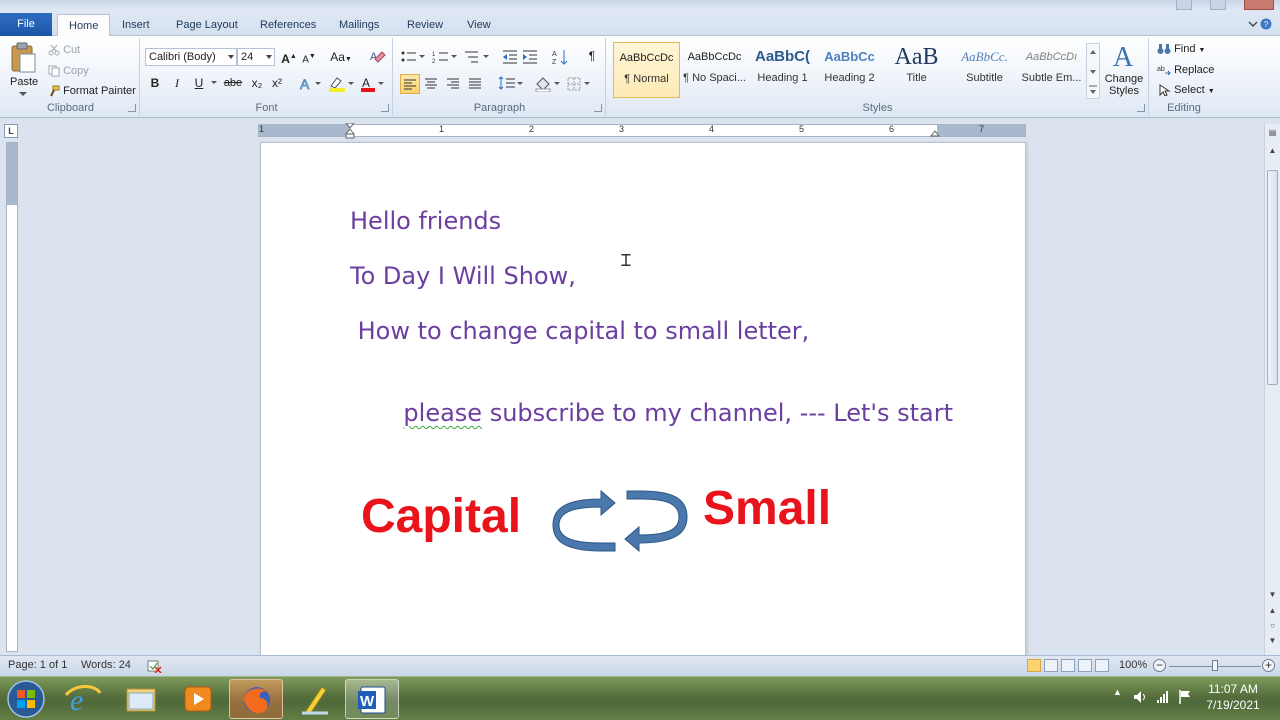  I want to click on underline-dropdown-icon, so click(214, 83).